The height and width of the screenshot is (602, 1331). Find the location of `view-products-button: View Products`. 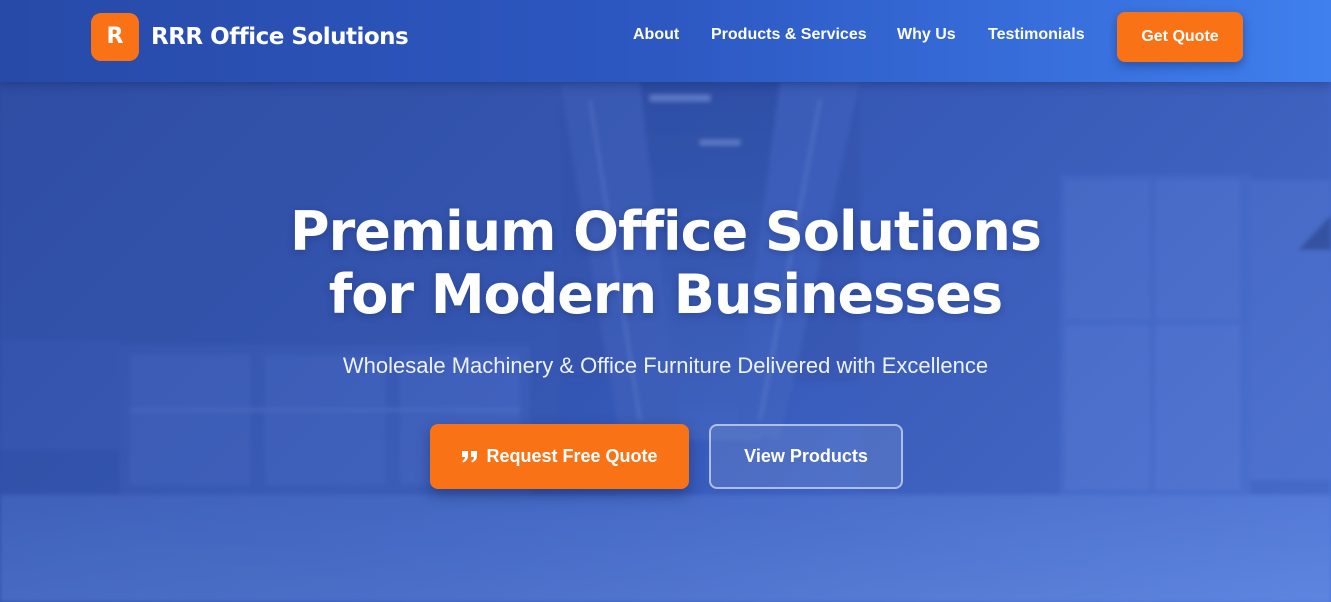

view-products-button: View Products is located at coordinates (806, 456).